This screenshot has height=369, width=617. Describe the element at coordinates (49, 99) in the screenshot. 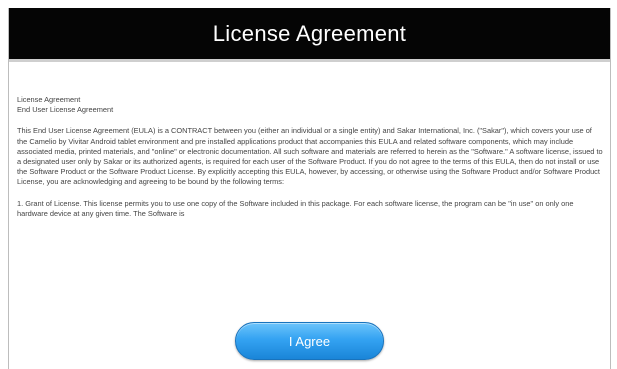

I see `license-heading: License Agreement` at that location.